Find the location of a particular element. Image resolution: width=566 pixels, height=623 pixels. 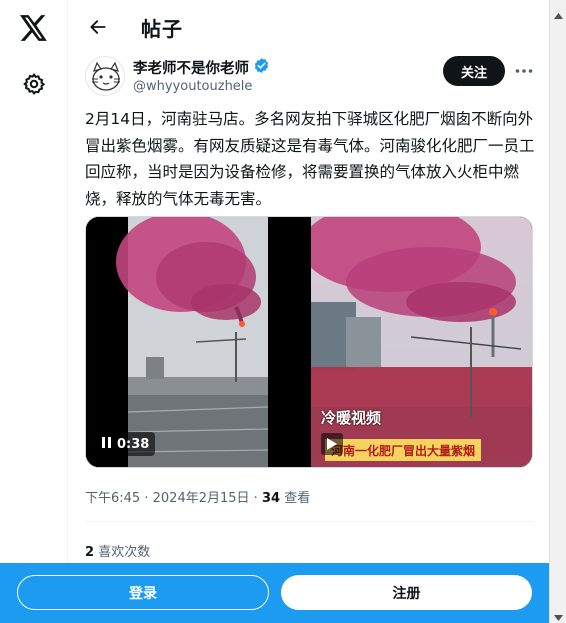

page-header: 帖子 is located at coordinates (309, 26).